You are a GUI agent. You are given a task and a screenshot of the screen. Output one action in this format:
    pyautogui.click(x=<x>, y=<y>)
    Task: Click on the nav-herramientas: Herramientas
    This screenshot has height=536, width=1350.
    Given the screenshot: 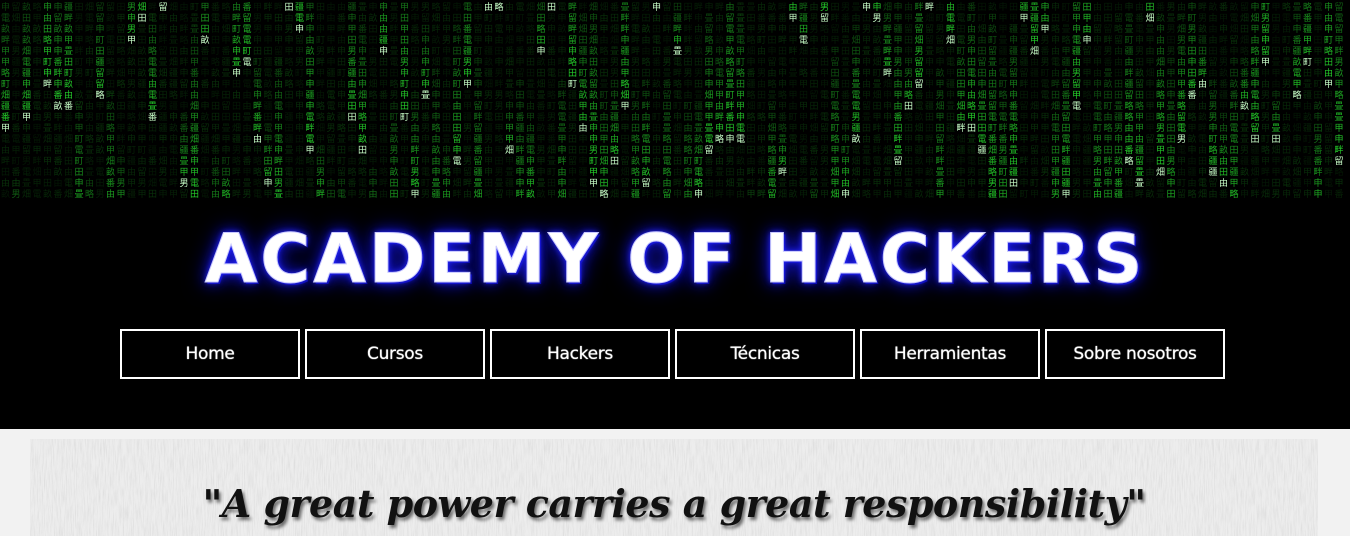 What is the action you would take?
    pyautogui.click(x=950, y=354)
    